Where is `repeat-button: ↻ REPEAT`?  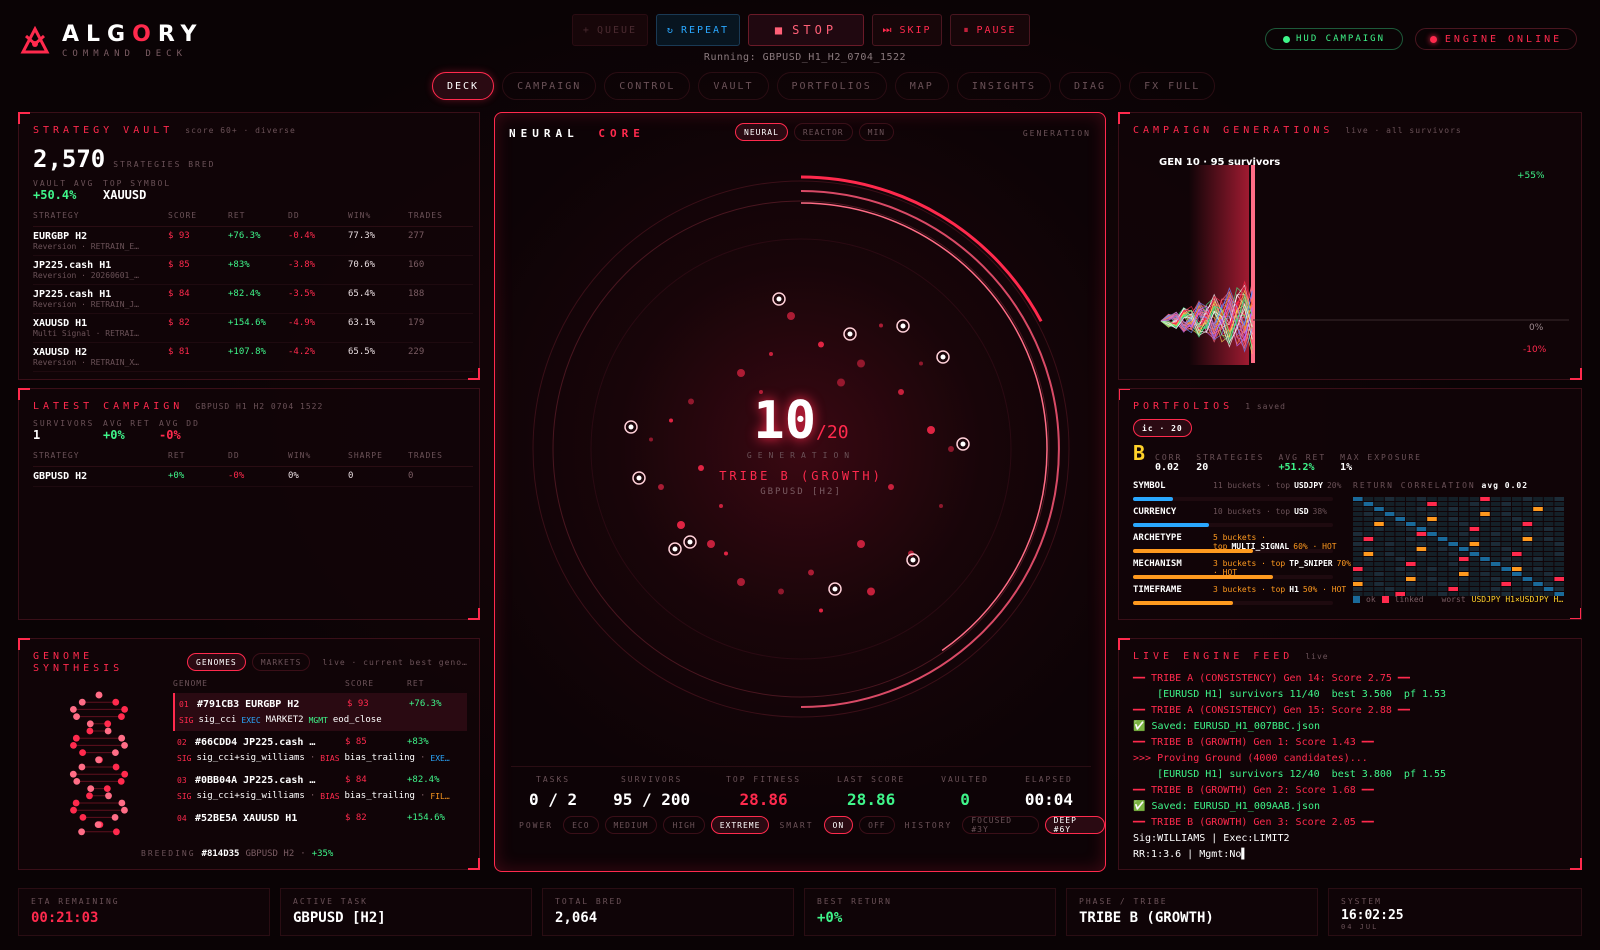 repeat-button: ↻ REPEAT is located at coordinates (698, 30).